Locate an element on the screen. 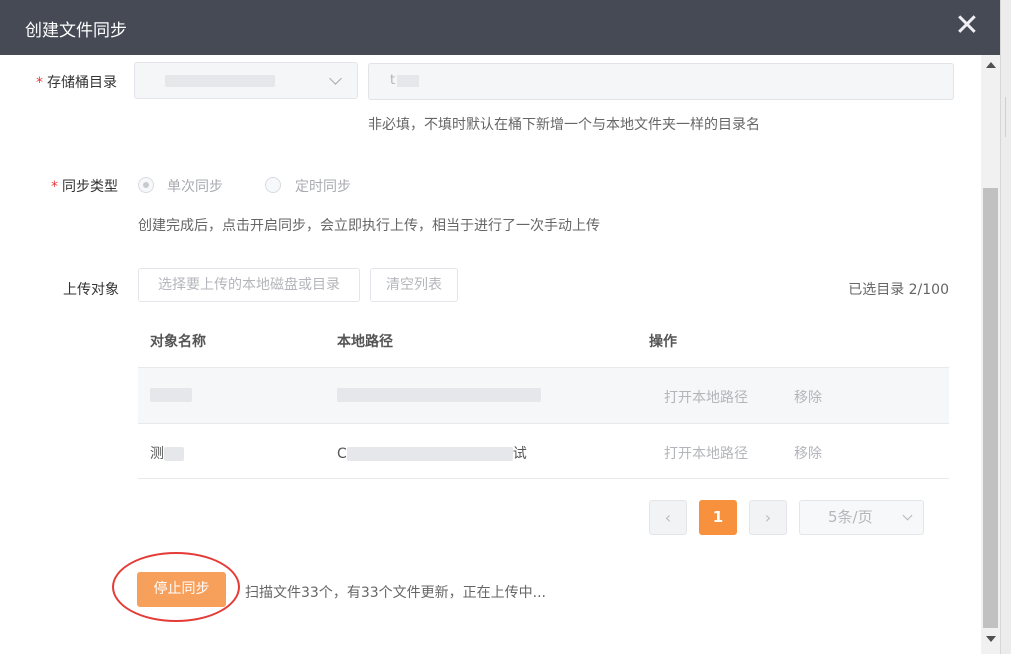 The image size is (1011, 654). row-object-name-text: 测 is located at coordinates (157, 454).